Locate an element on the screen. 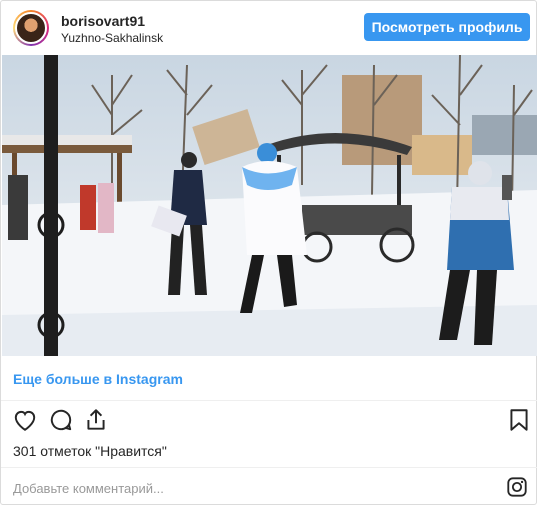 The height and width of the screenshot is (506, 537). heart-icon is located at coordinates (25, 420).